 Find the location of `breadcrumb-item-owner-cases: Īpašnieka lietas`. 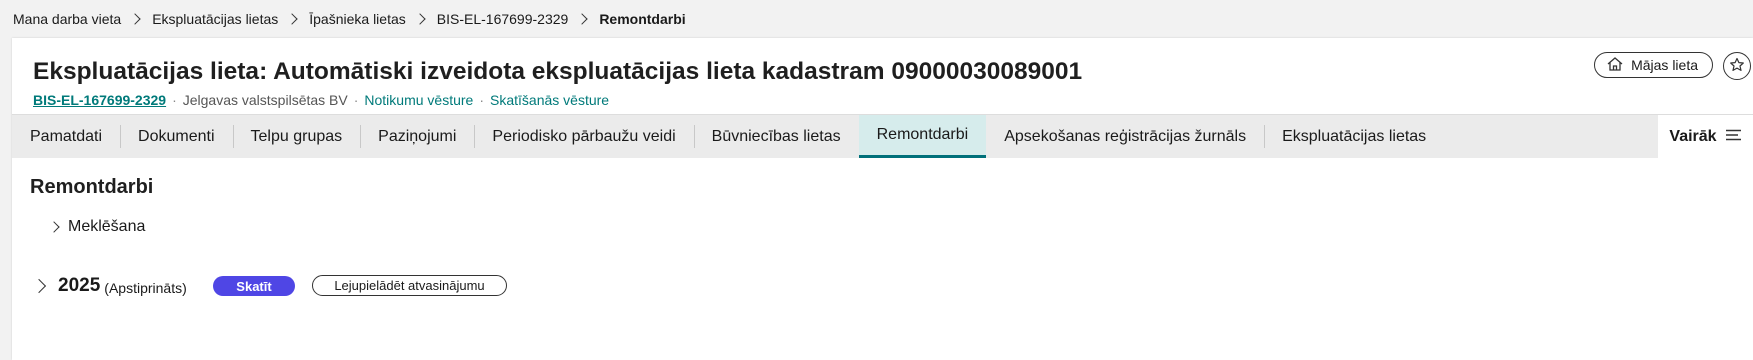

breadcrumb-item-owner-cases: Īpašnieka lietas is located at coordinates (357, 19).